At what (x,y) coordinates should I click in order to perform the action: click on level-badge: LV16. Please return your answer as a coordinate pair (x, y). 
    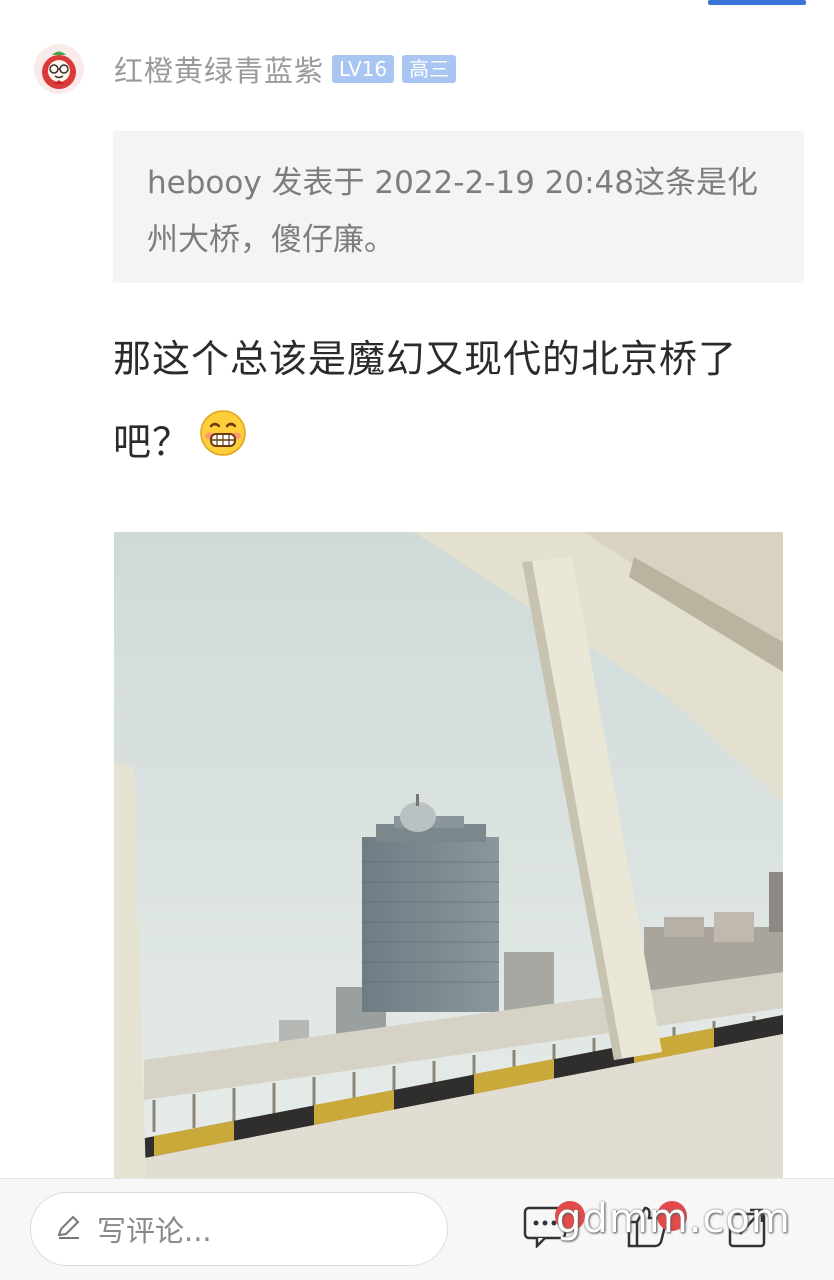
    Looking at the image, I should click on (363, 69).